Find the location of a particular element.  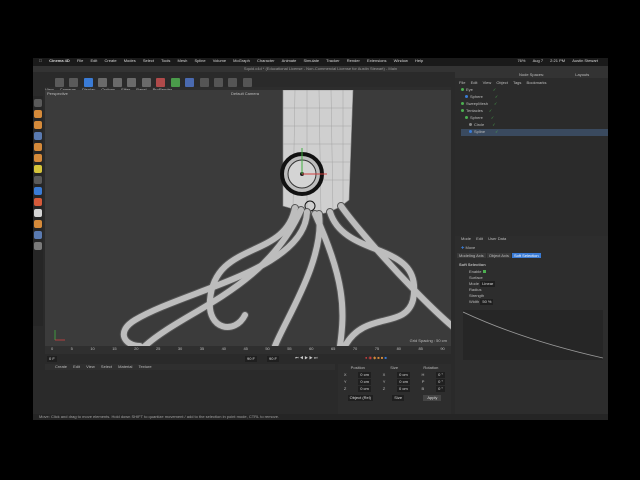

go-to-start-icon: ⏮ is located at coordinates (297, 357).